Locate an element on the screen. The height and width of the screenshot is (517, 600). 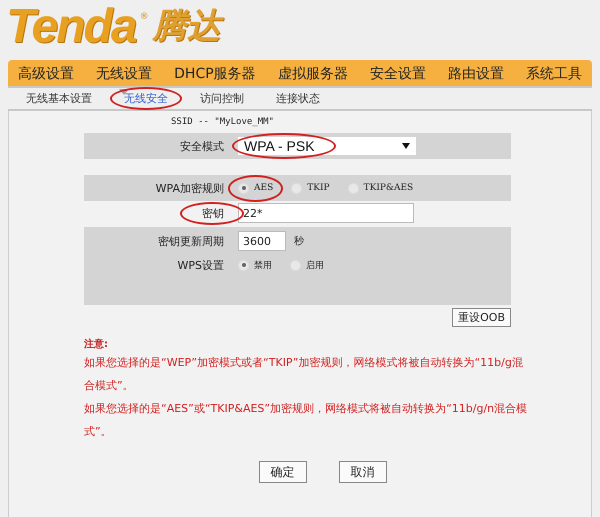
radio-option: TKIP&AES is located at coordinates (381, 188).